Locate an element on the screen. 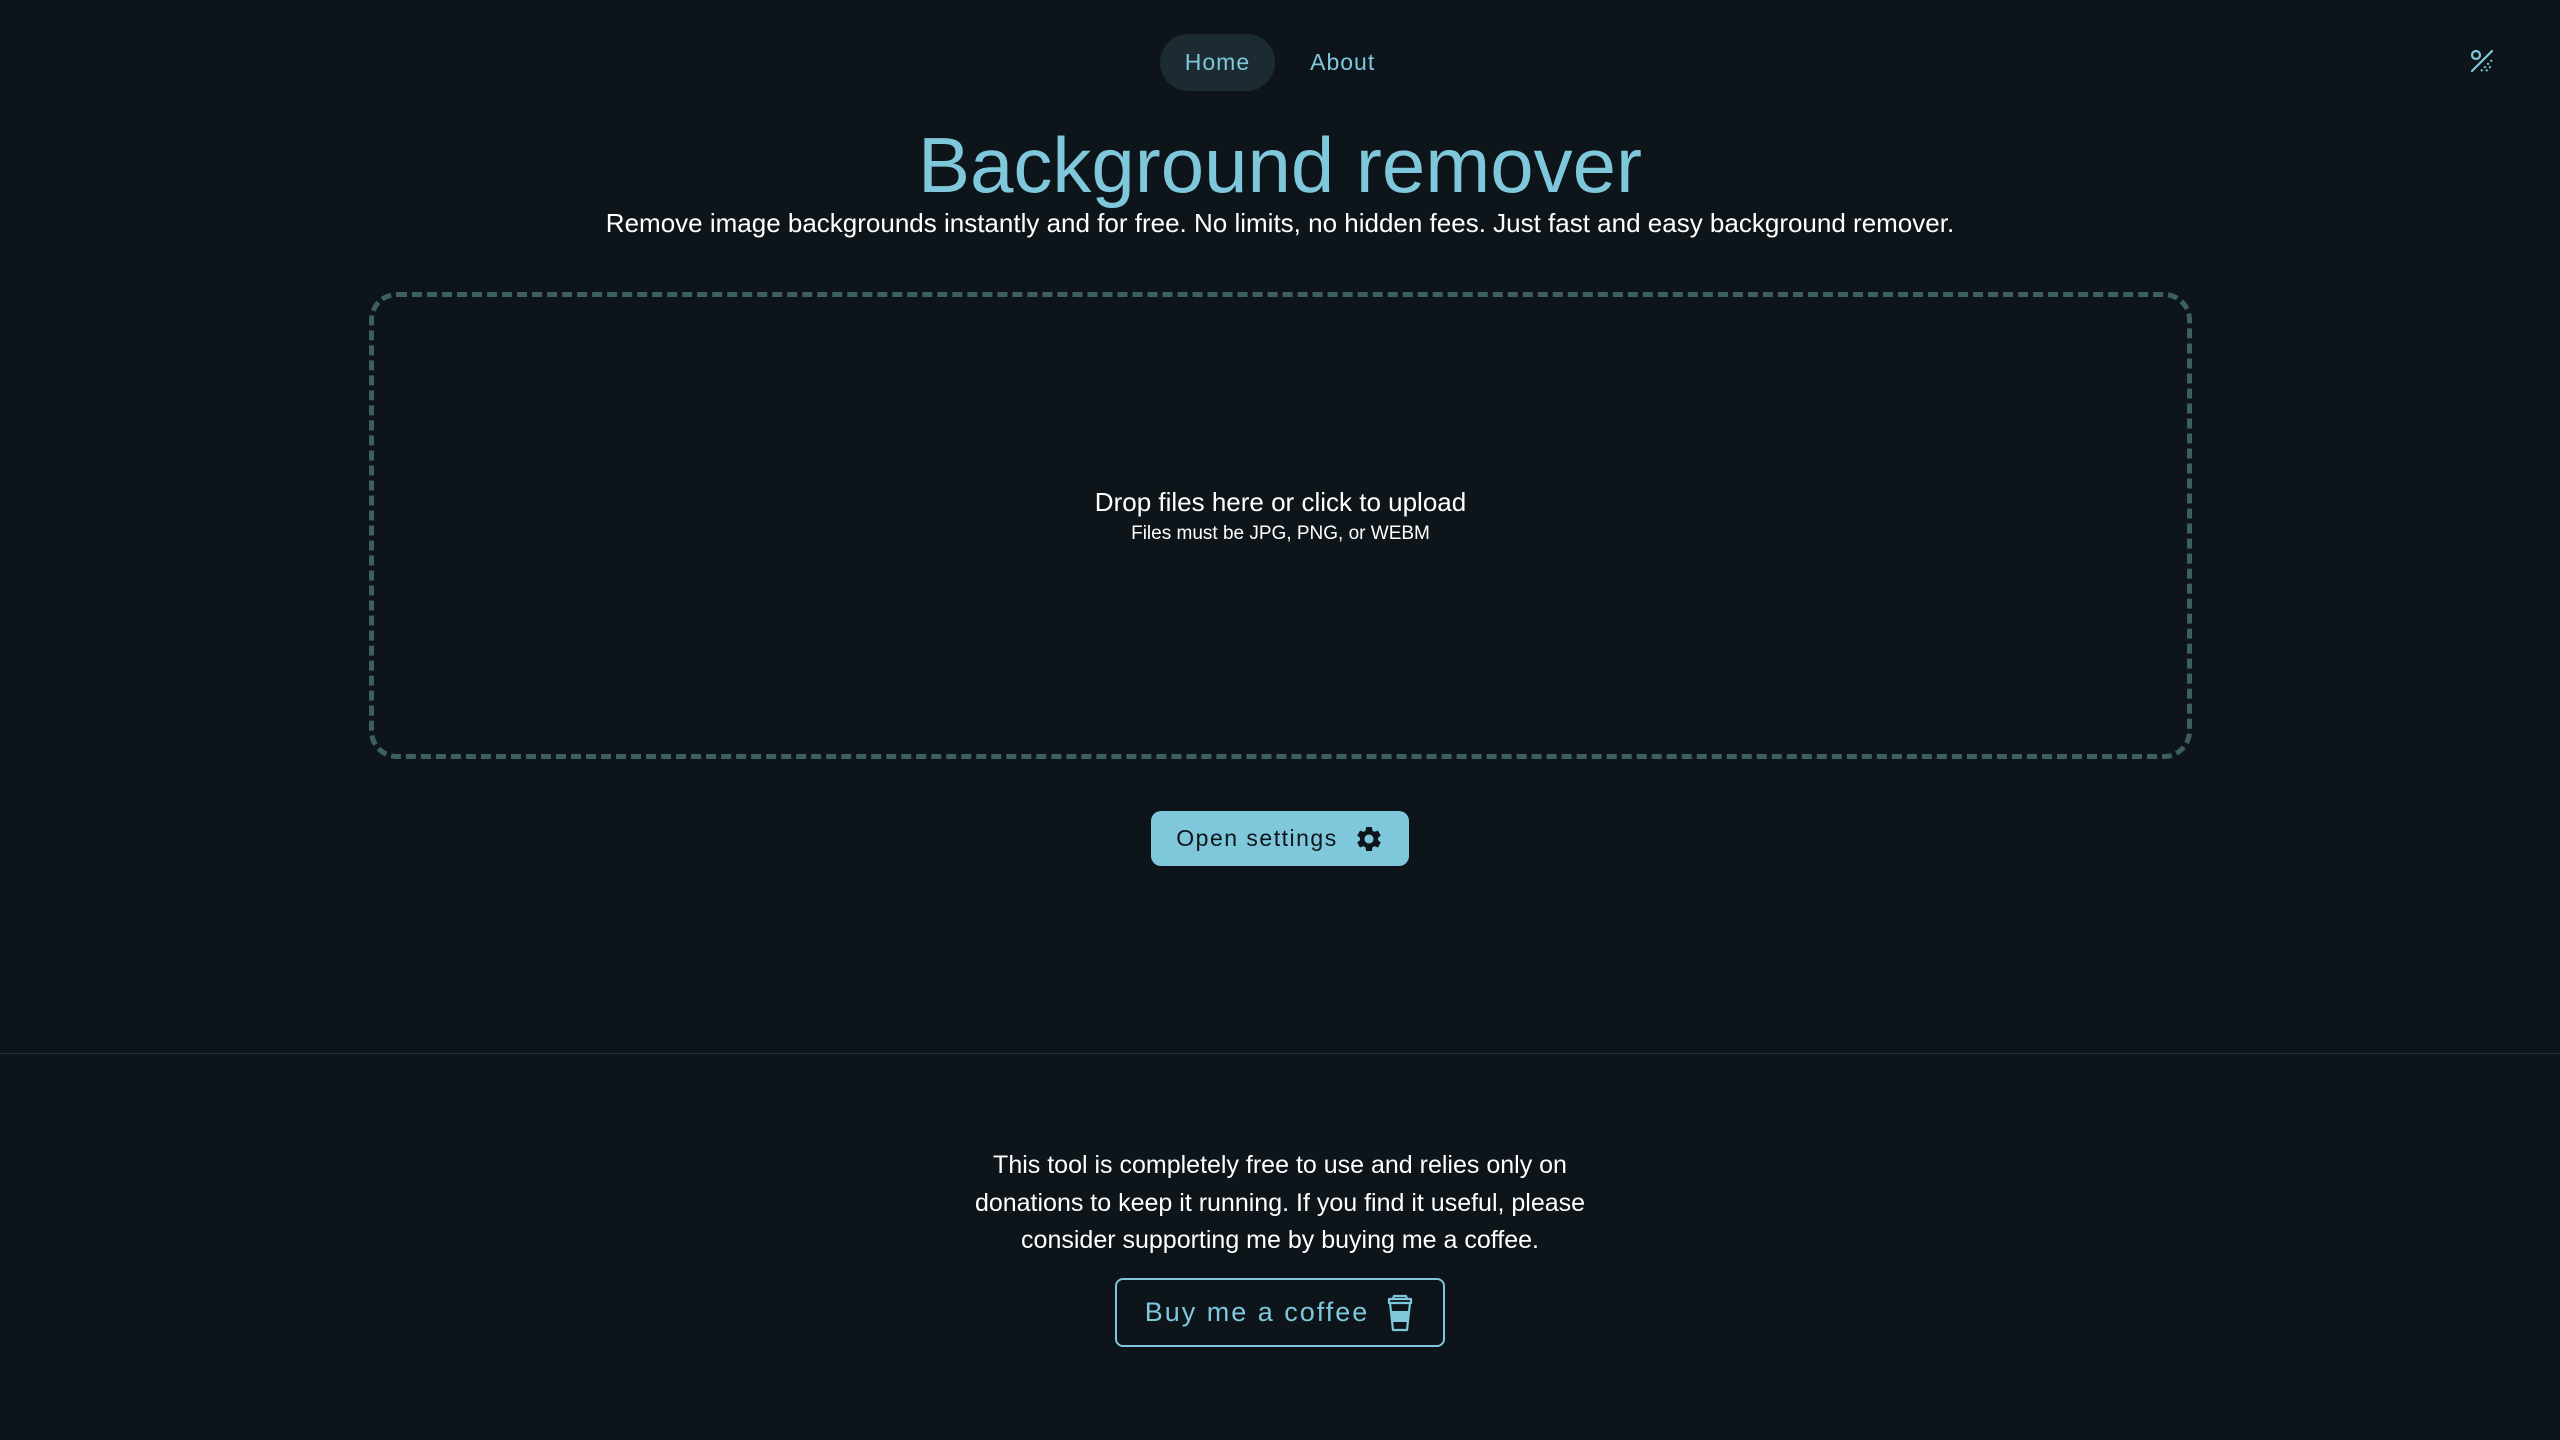 This screenshot has height=1440, width=2560. nav-home: Home is located at coordinates (1217, 62).